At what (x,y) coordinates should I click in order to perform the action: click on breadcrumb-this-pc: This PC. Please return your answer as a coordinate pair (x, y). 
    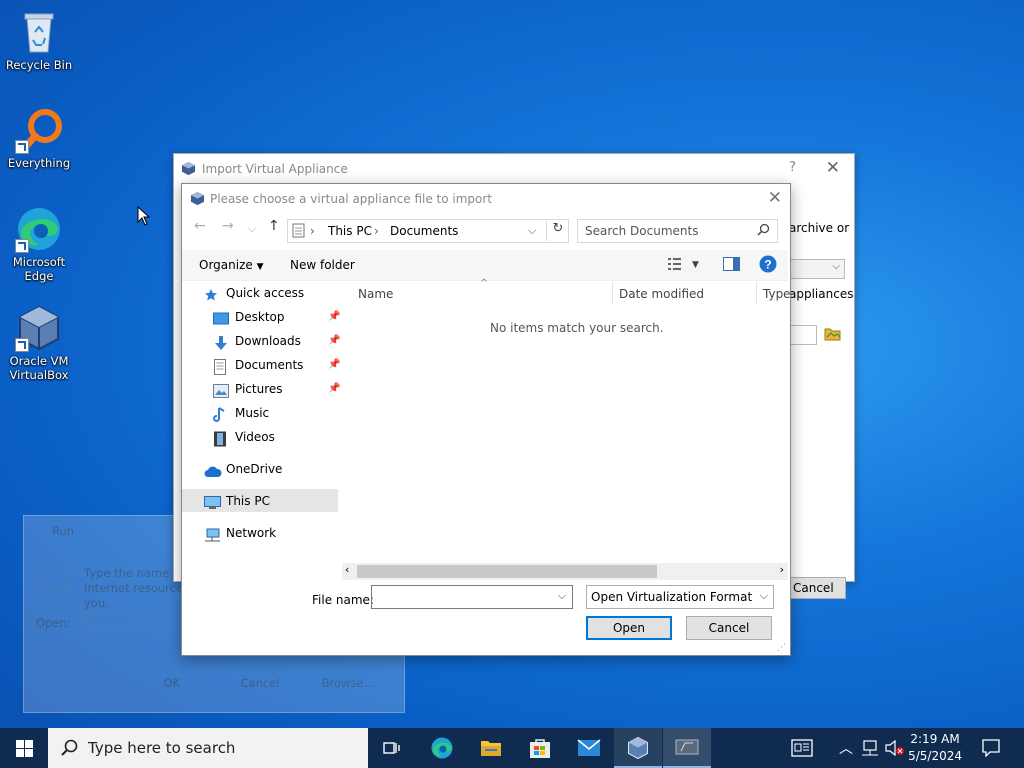
    Looking at the image, I should click on (350, 231).